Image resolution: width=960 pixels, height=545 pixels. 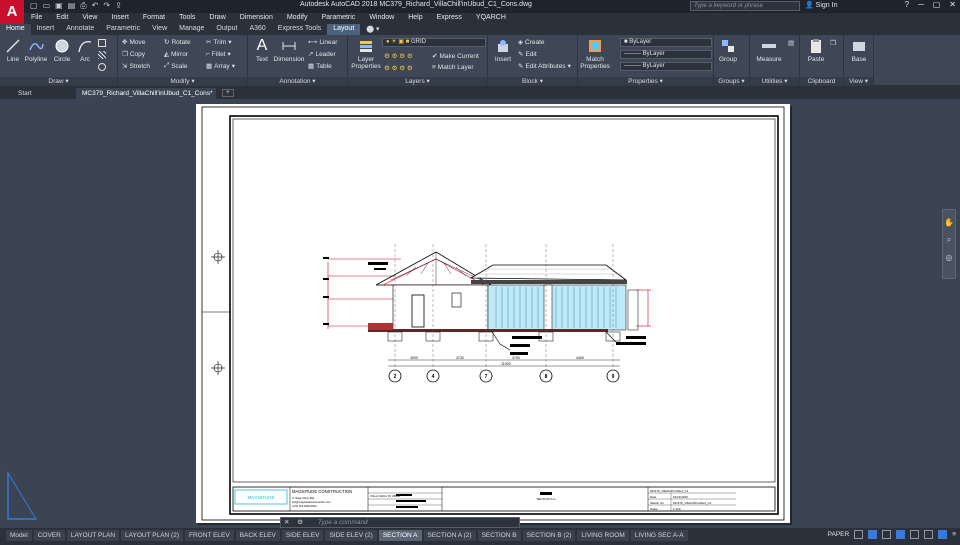 I want to click on layout-tab-cover: COVER, so click(x=49, y=535).